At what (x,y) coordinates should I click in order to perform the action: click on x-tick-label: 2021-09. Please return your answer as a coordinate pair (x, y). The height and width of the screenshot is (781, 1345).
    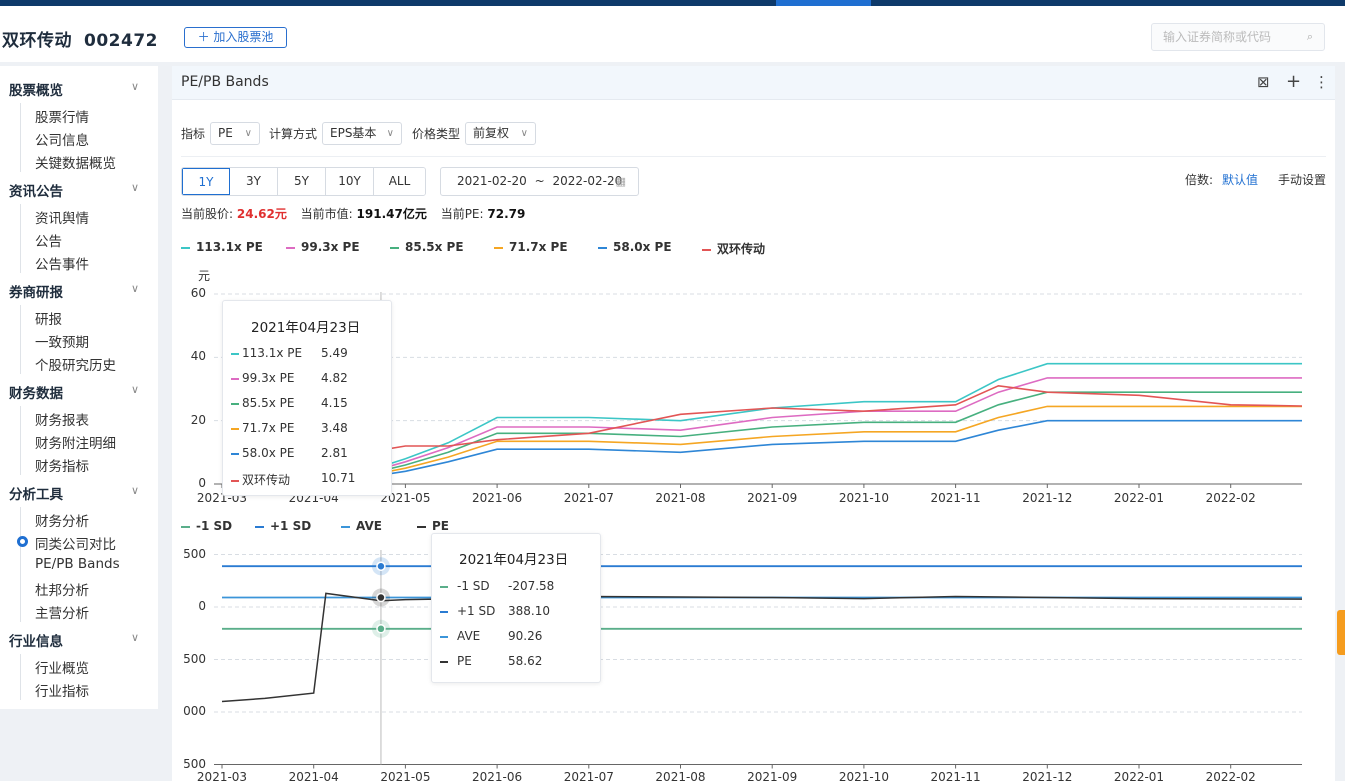
    Looking at the image, I should click on (772, 775).